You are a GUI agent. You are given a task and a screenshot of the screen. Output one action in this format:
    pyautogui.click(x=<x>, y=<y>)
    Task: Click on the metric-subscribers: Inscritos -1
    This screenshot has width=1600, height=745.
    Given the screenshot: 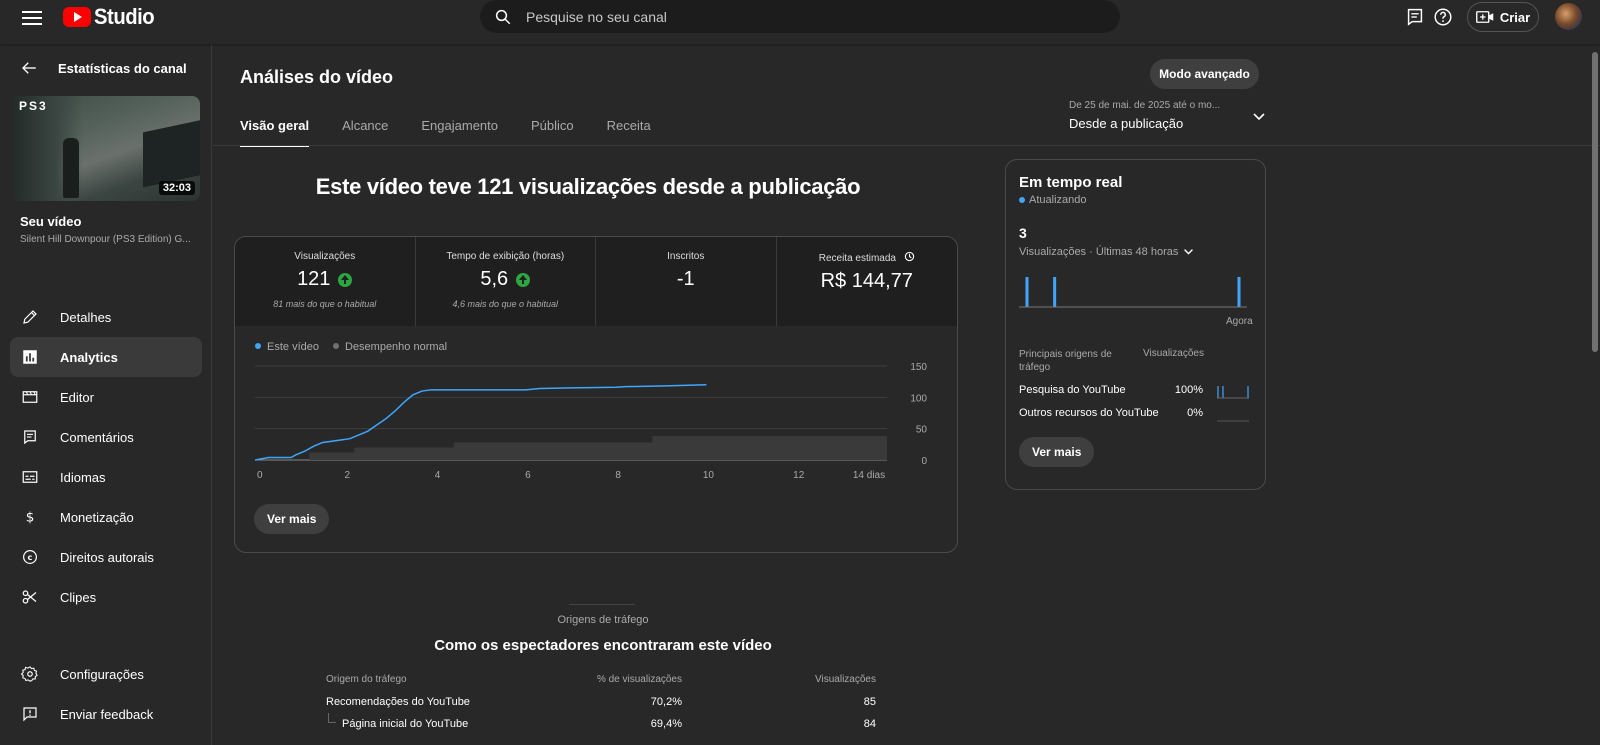 What is the action you would take?
    pyautogui.click(x=686, y=281)
    